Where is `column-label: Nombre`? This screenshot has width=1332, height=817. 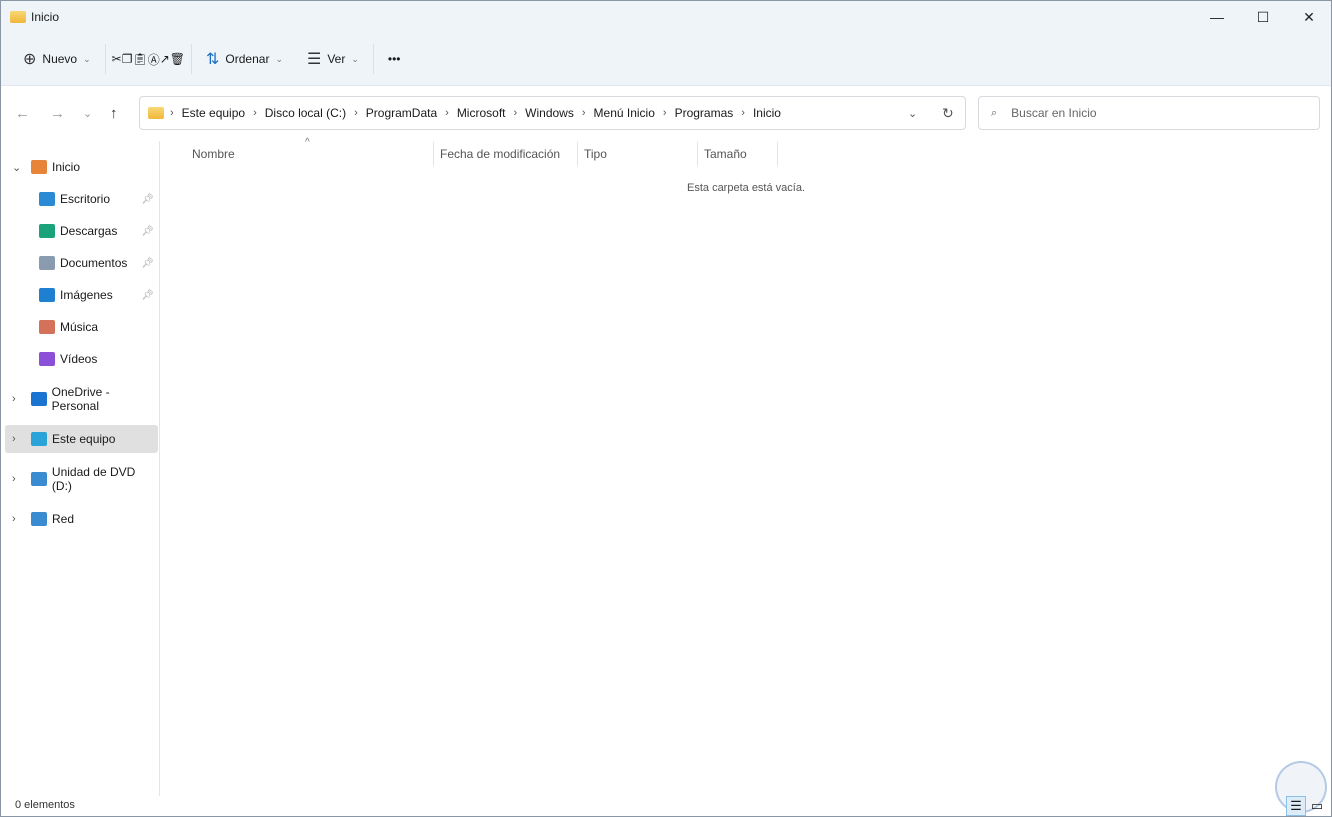
column-label: Nombre is located at coordinates (213, 154).